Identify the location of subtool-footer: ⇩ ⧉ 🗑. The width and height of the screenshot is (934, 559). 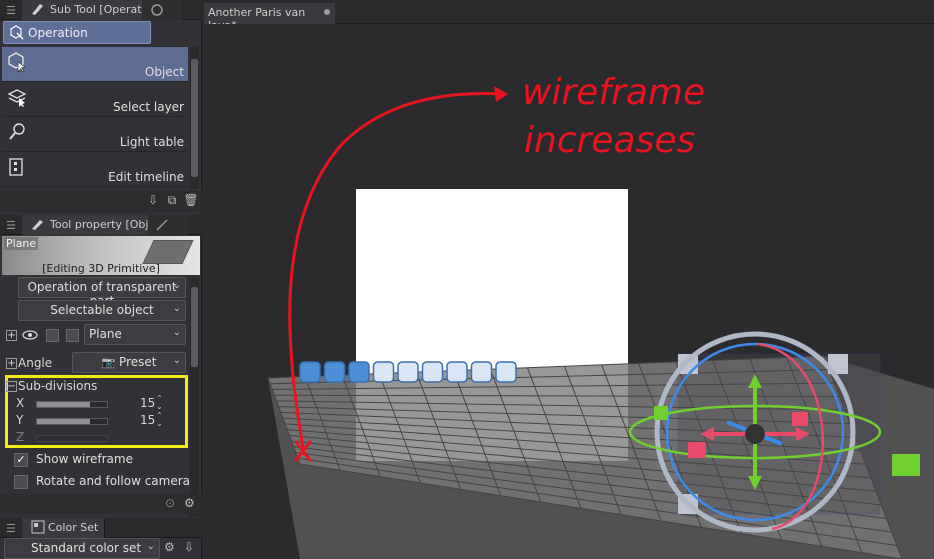
(101, 201).